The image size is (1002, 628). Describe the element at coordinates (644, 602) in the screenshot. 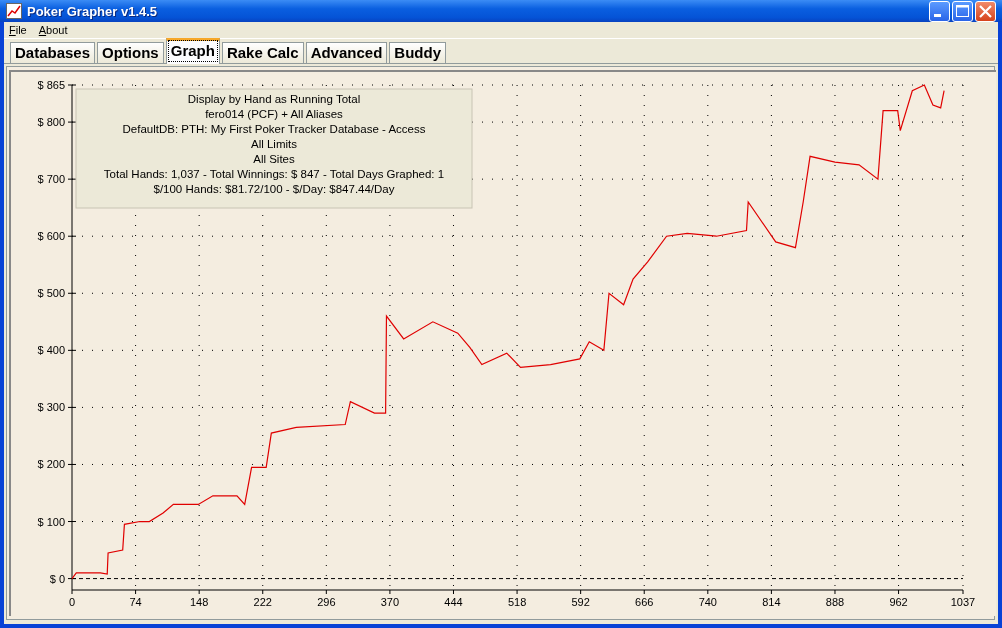

I see `x-tick-label: 666` at that location.